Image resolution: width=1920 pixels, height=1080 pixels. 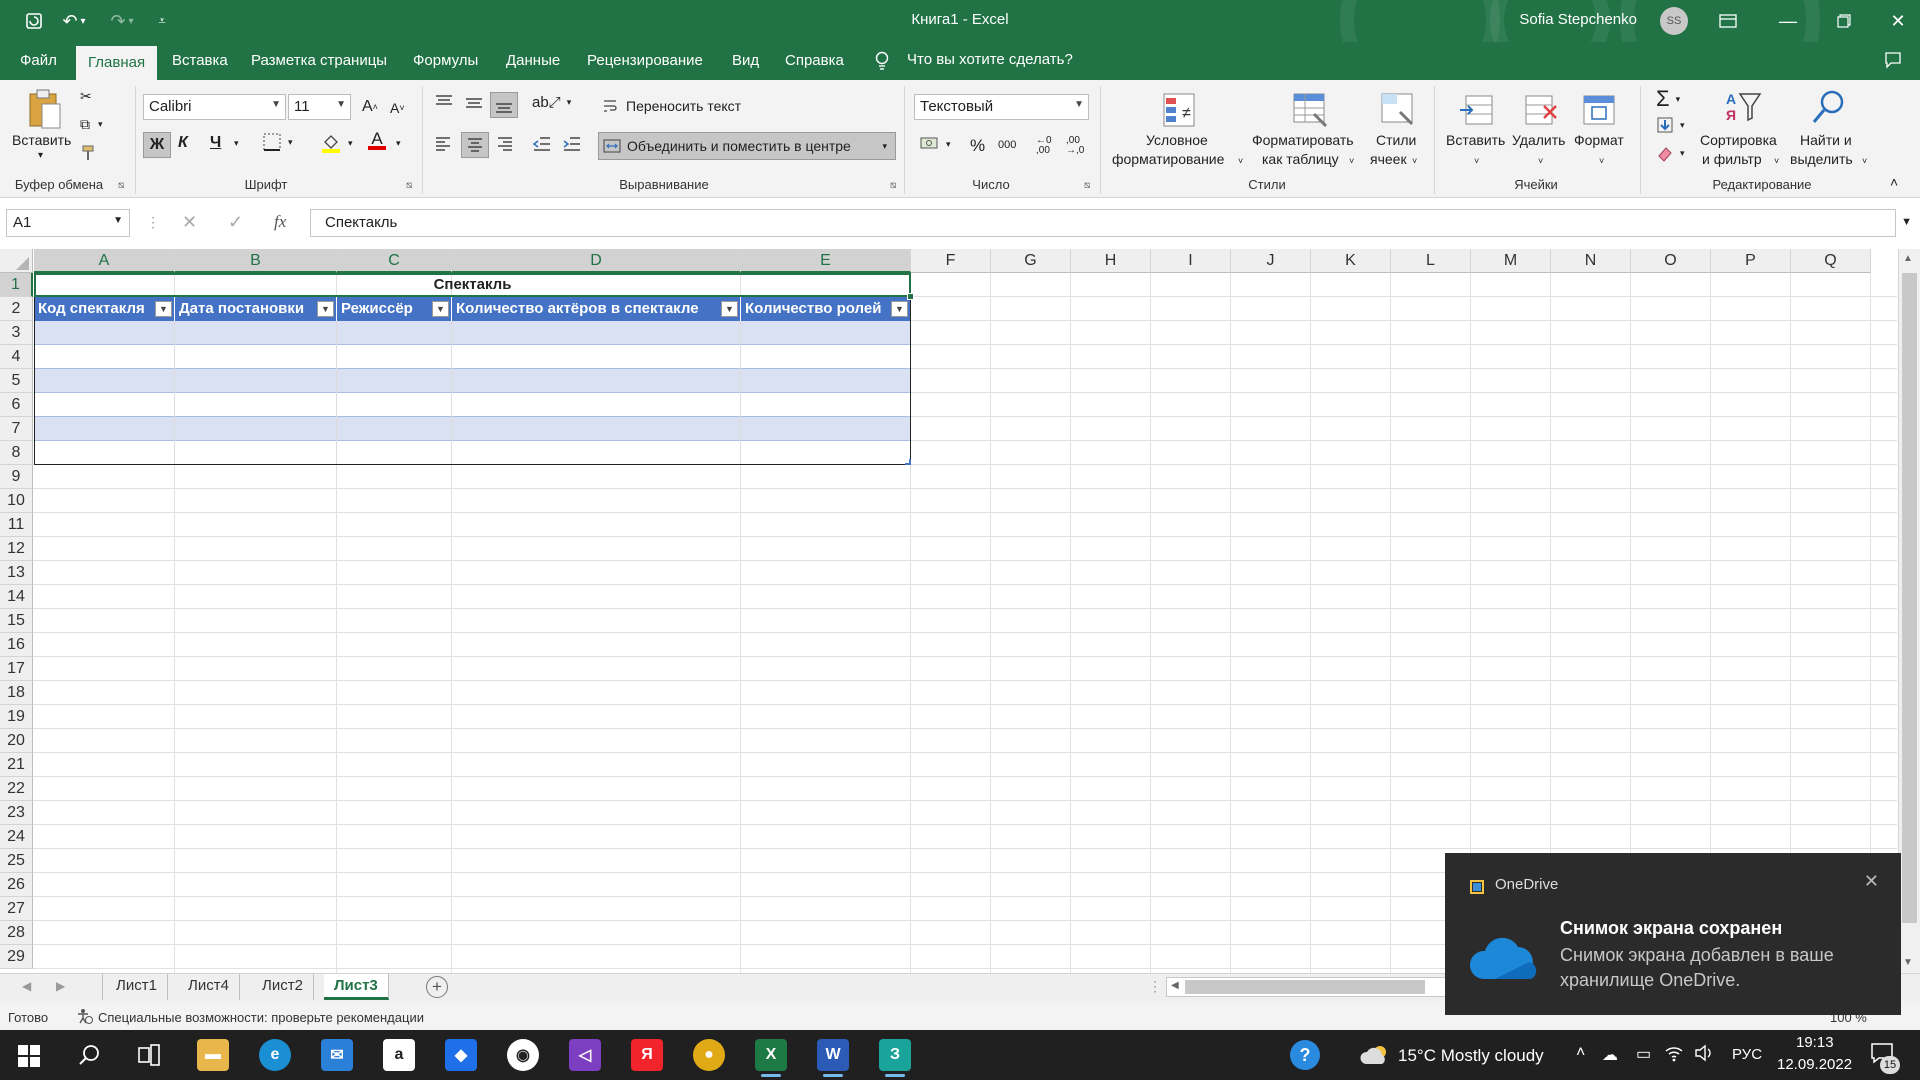 I want to click on column-header: Q, so click(x=1831, y=261).